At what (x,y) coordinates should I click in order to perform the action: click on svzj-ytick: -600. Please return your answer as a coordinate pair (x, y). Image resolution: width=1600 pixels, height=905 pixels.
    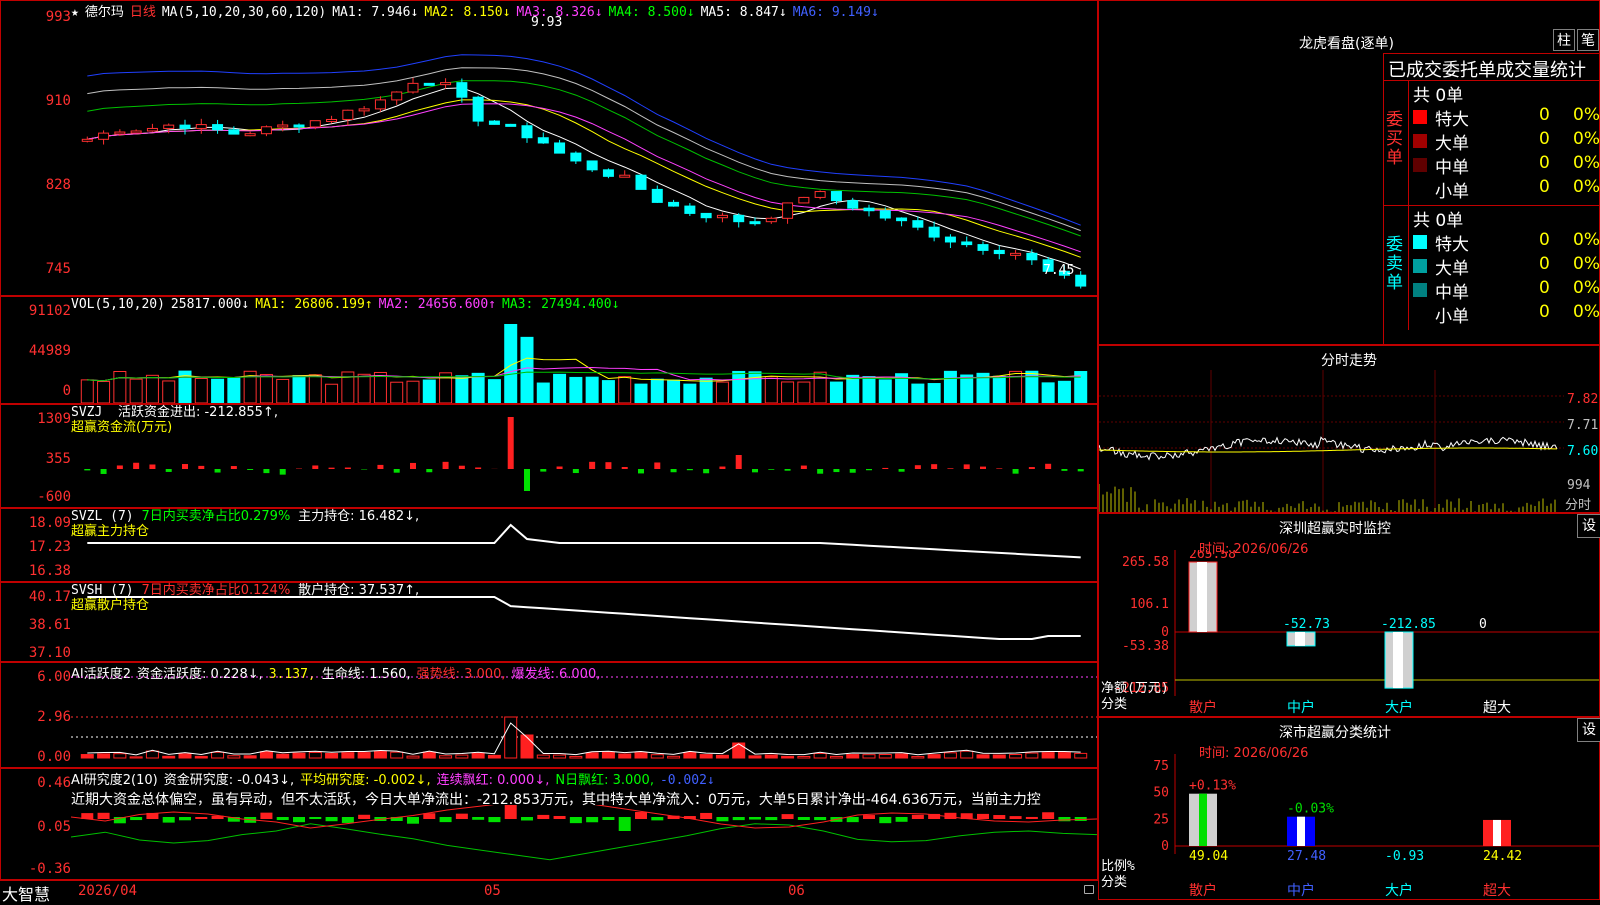
    Looking at the image, I should click on (36, 497).